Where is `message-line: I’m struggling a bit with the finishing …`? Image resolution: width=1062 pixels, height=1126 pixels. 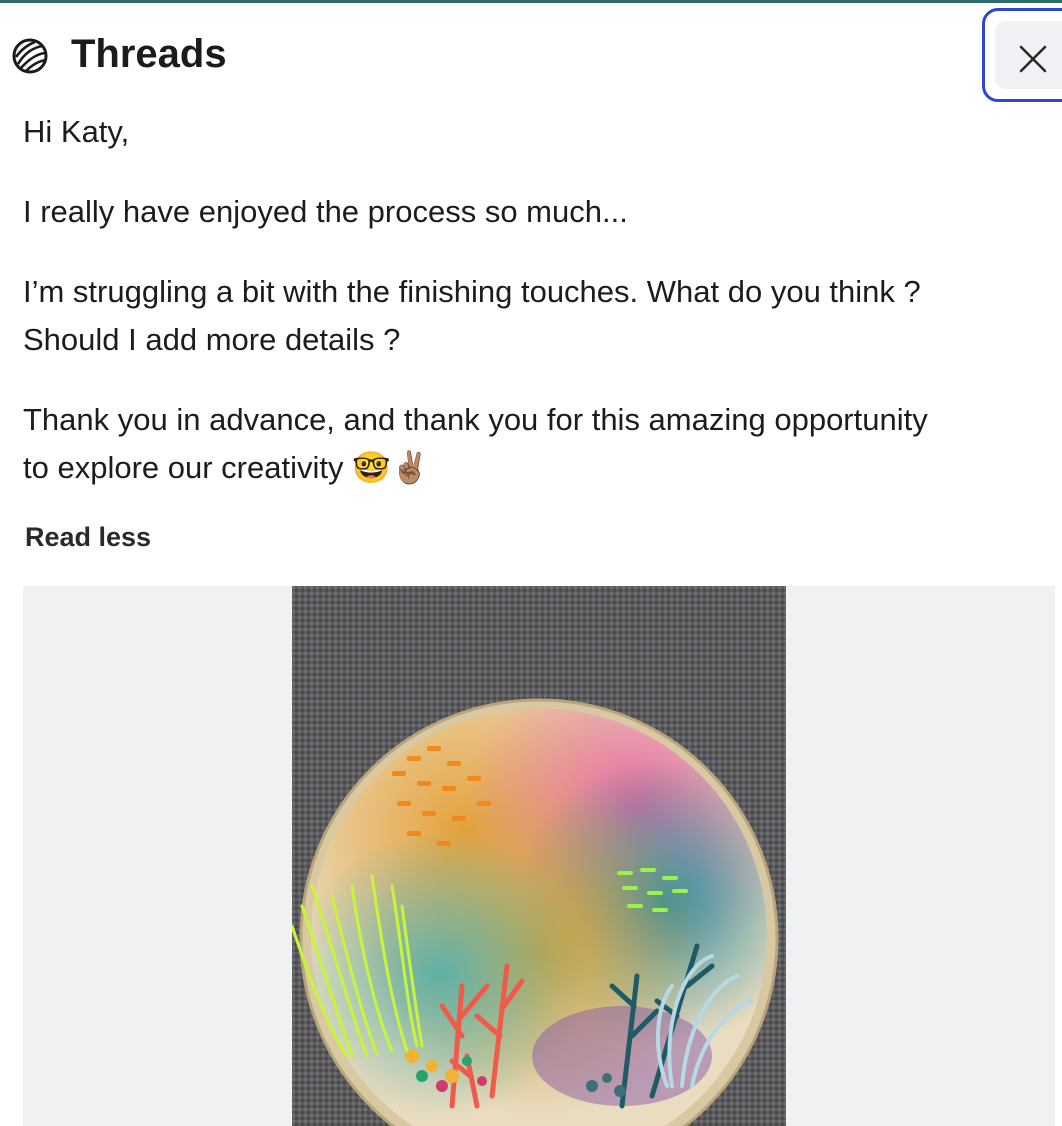 message-line: I’m struggling a bit with the finishing … is located at coordinates (472, 291).